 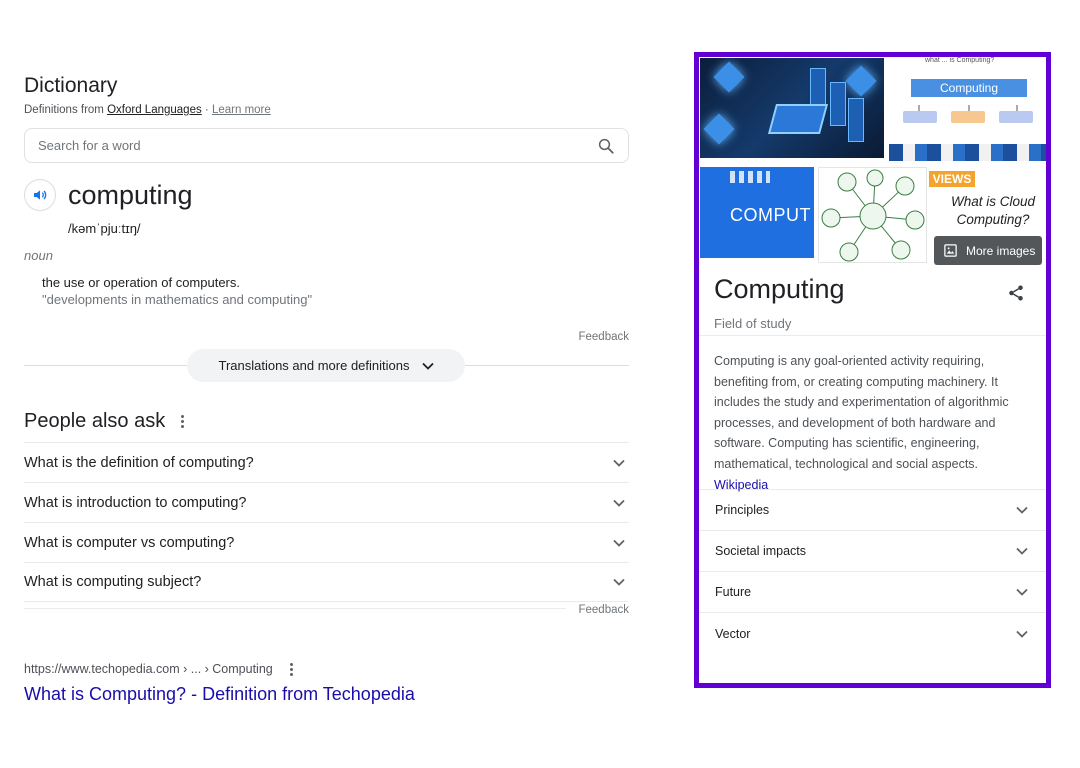 What do you see at coordinates (326, 502) in the screenshot?
I see `paa-question: What is introduction to computing?` at bounding box center [326, 502].